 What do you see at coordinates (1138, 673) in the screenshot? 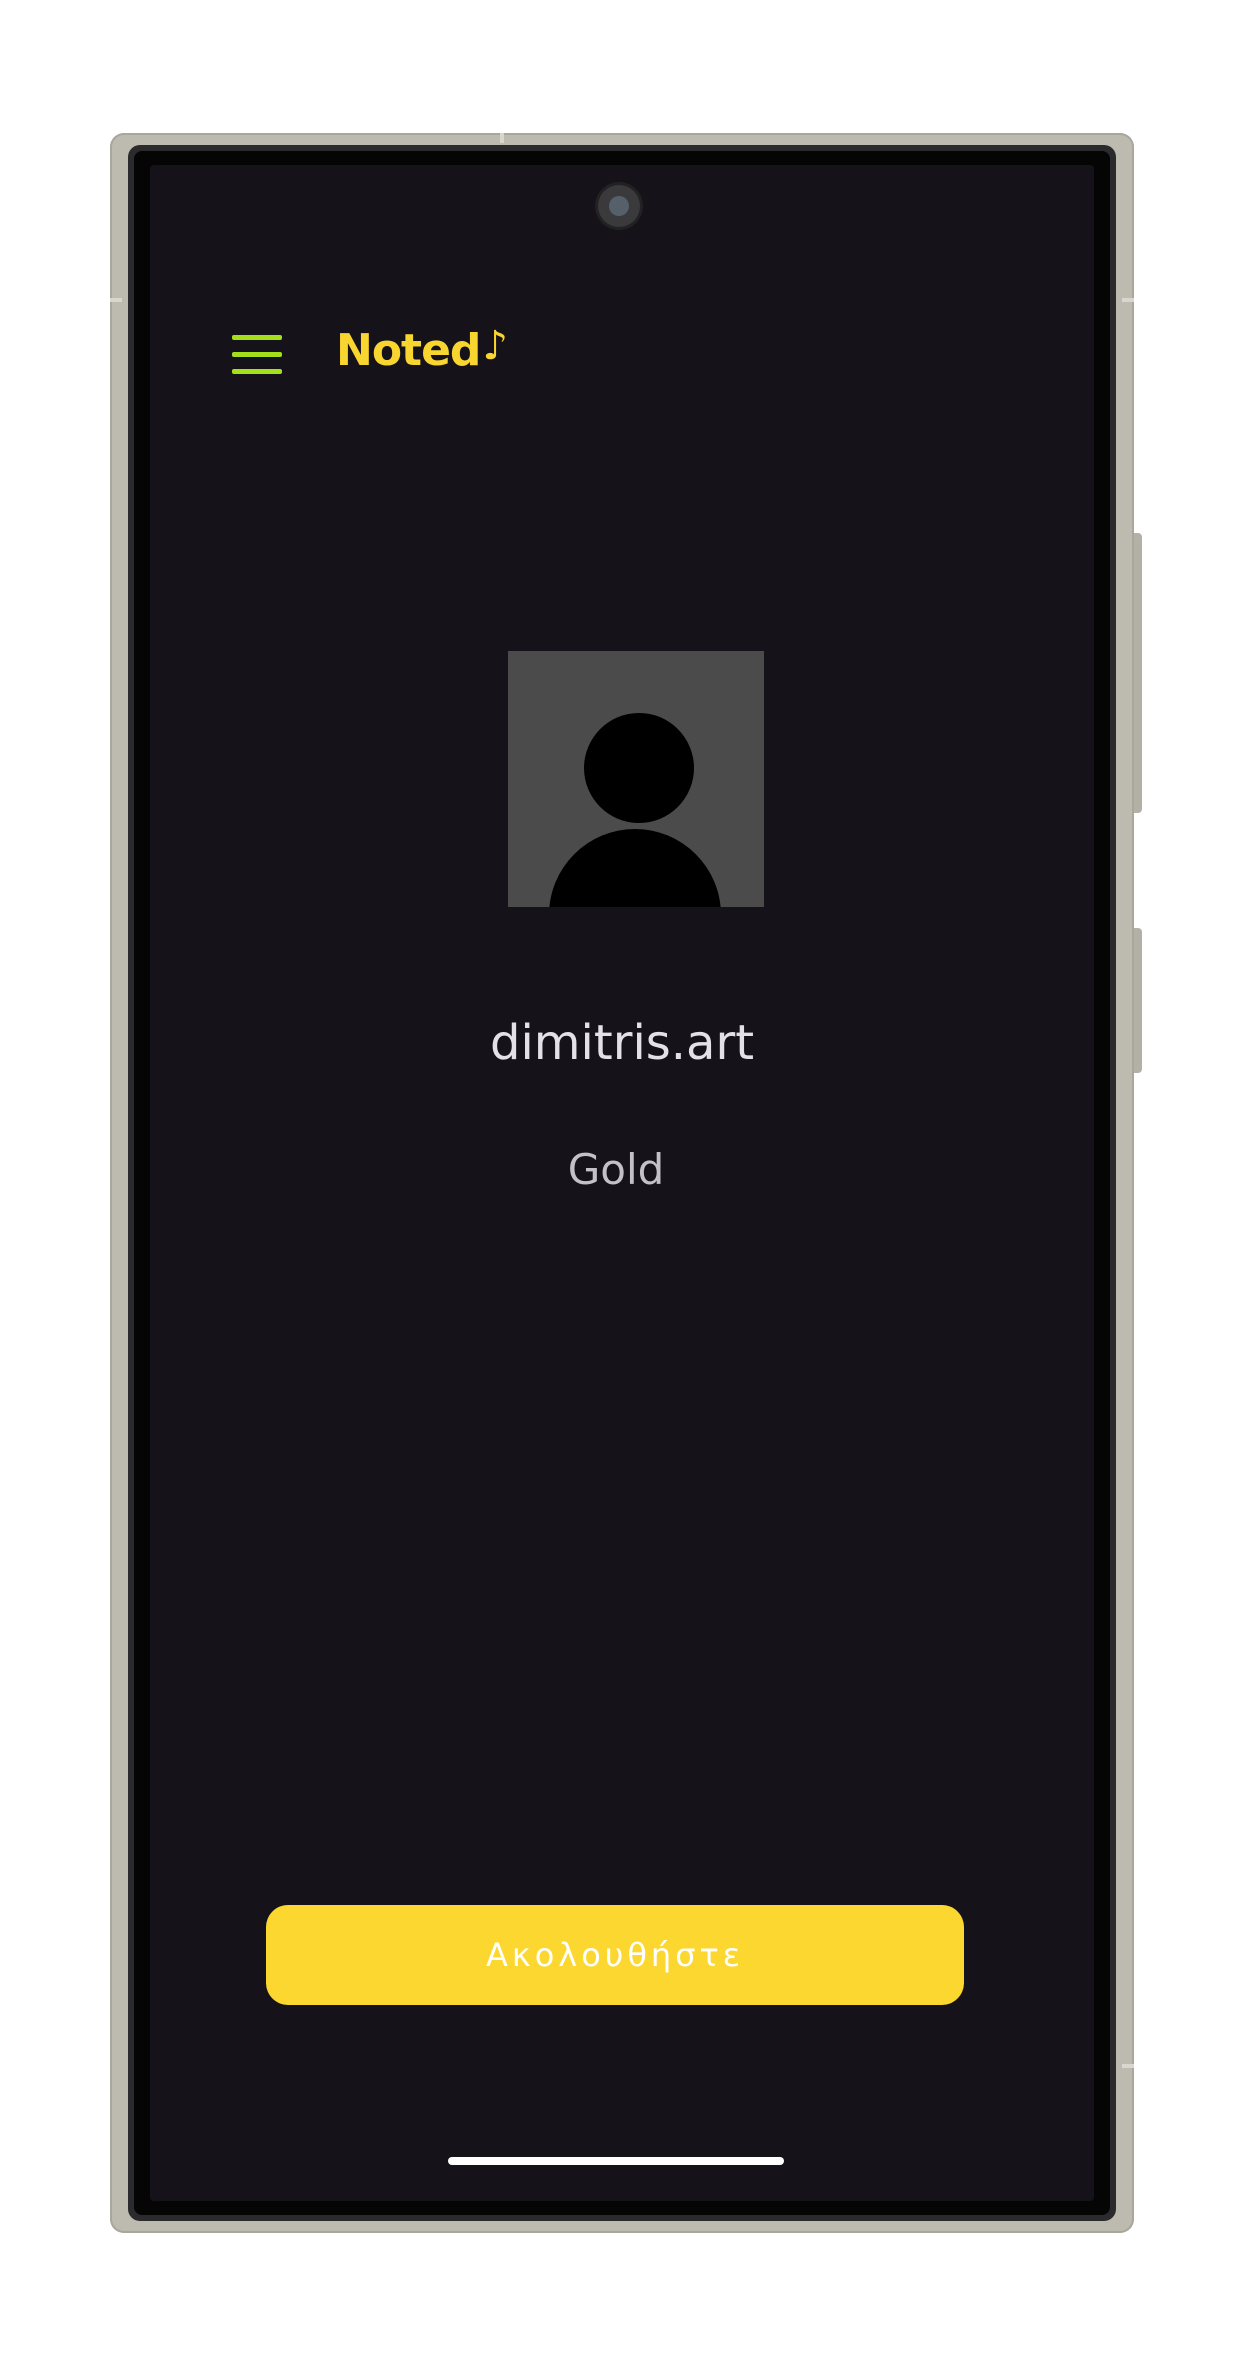
I see `volume-button` at bounding box center [1138, 673].